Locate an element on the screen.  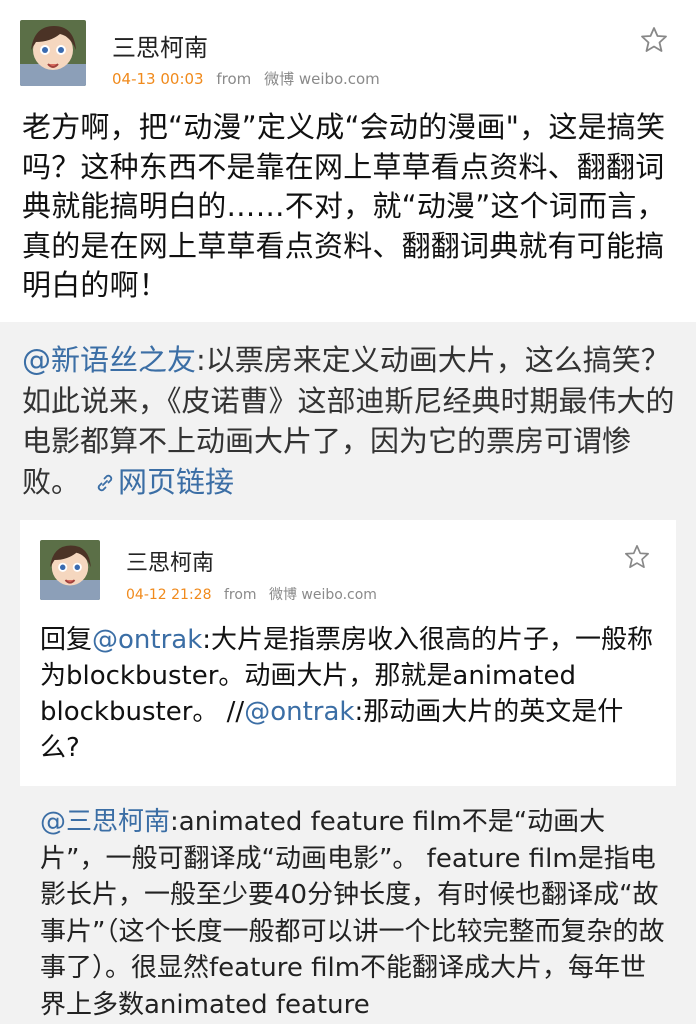
quoted-post-meta: 04-12 21:28 from 微博 weibo.com is located at coordinates (251, 594).